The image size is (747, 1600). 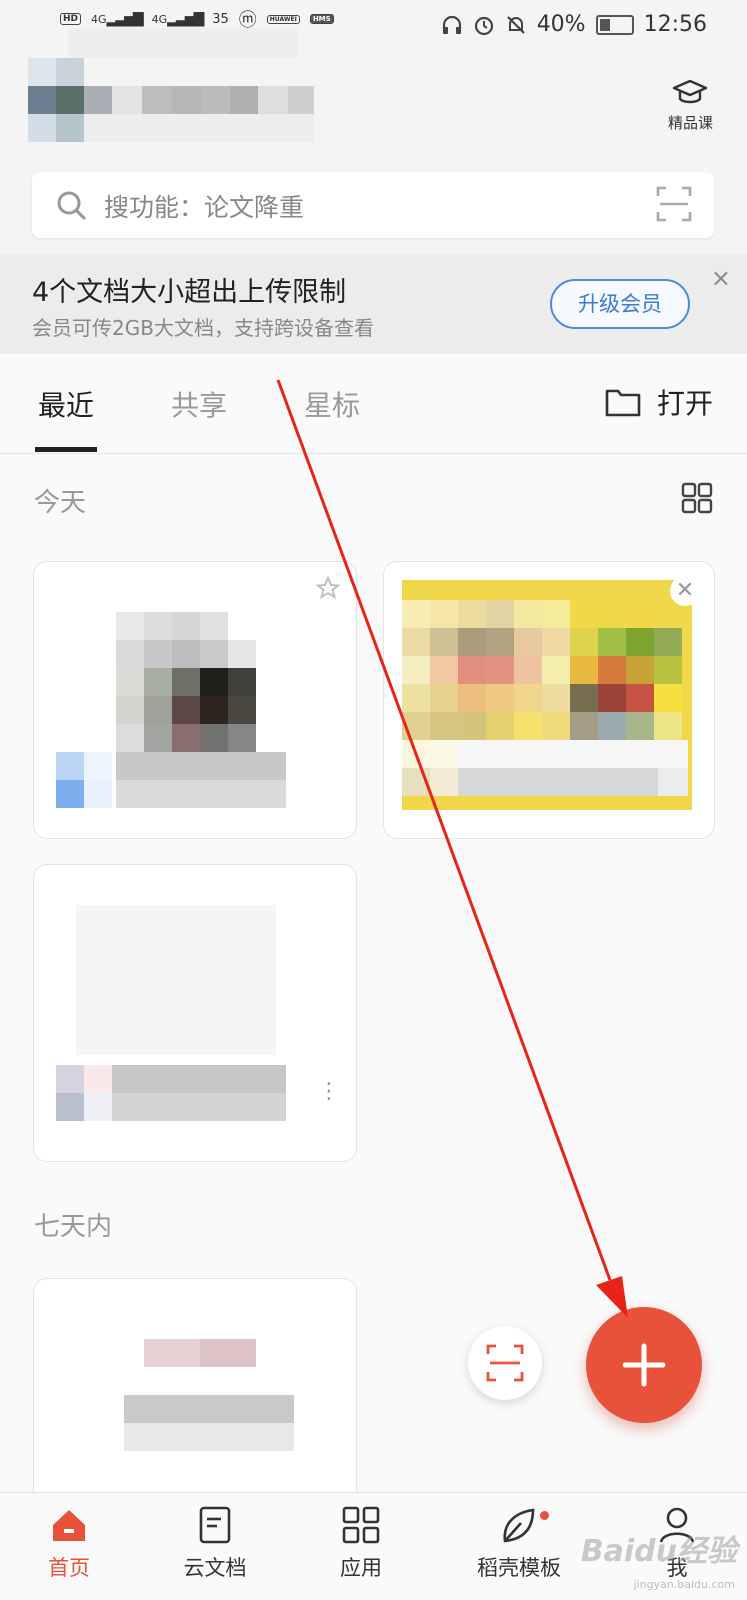 I want to click on signal-1: 4G▂▃▅▇, so click(x=117, y=19).